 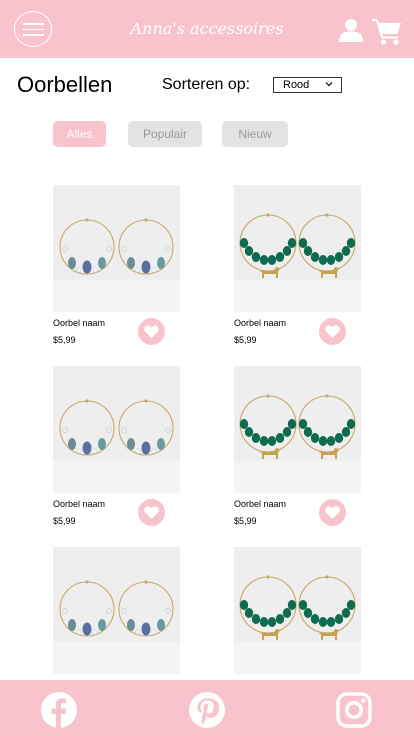 What do you see at coordinates (351, 30) in the screenshot?
I see `user-icon` at bounding box center [351, 30].